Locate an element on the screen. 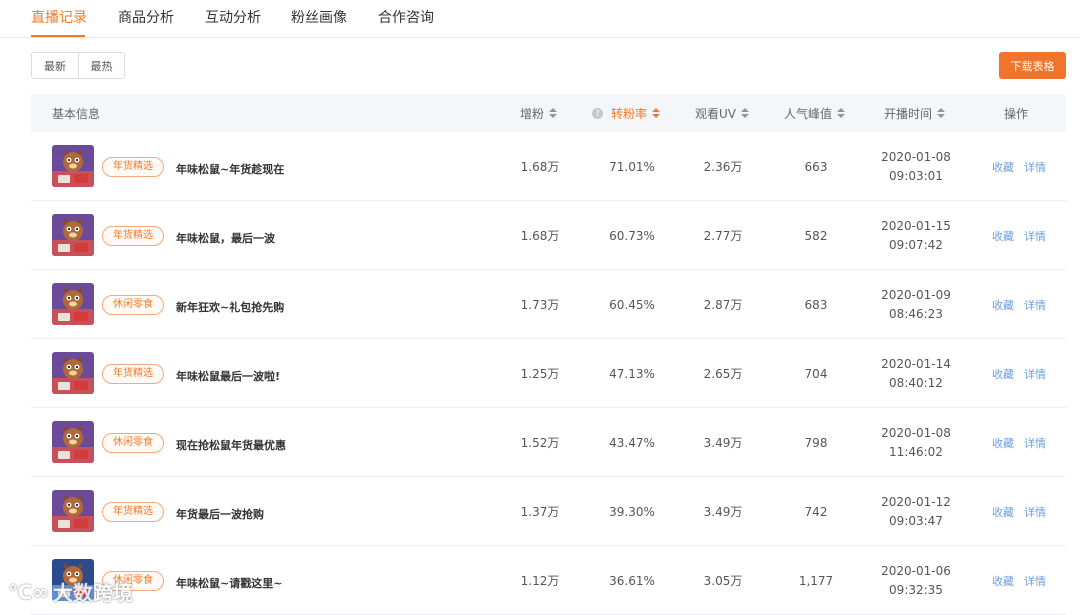  conversion-rate-value: 60.45% is located at coordinates (632, 304).